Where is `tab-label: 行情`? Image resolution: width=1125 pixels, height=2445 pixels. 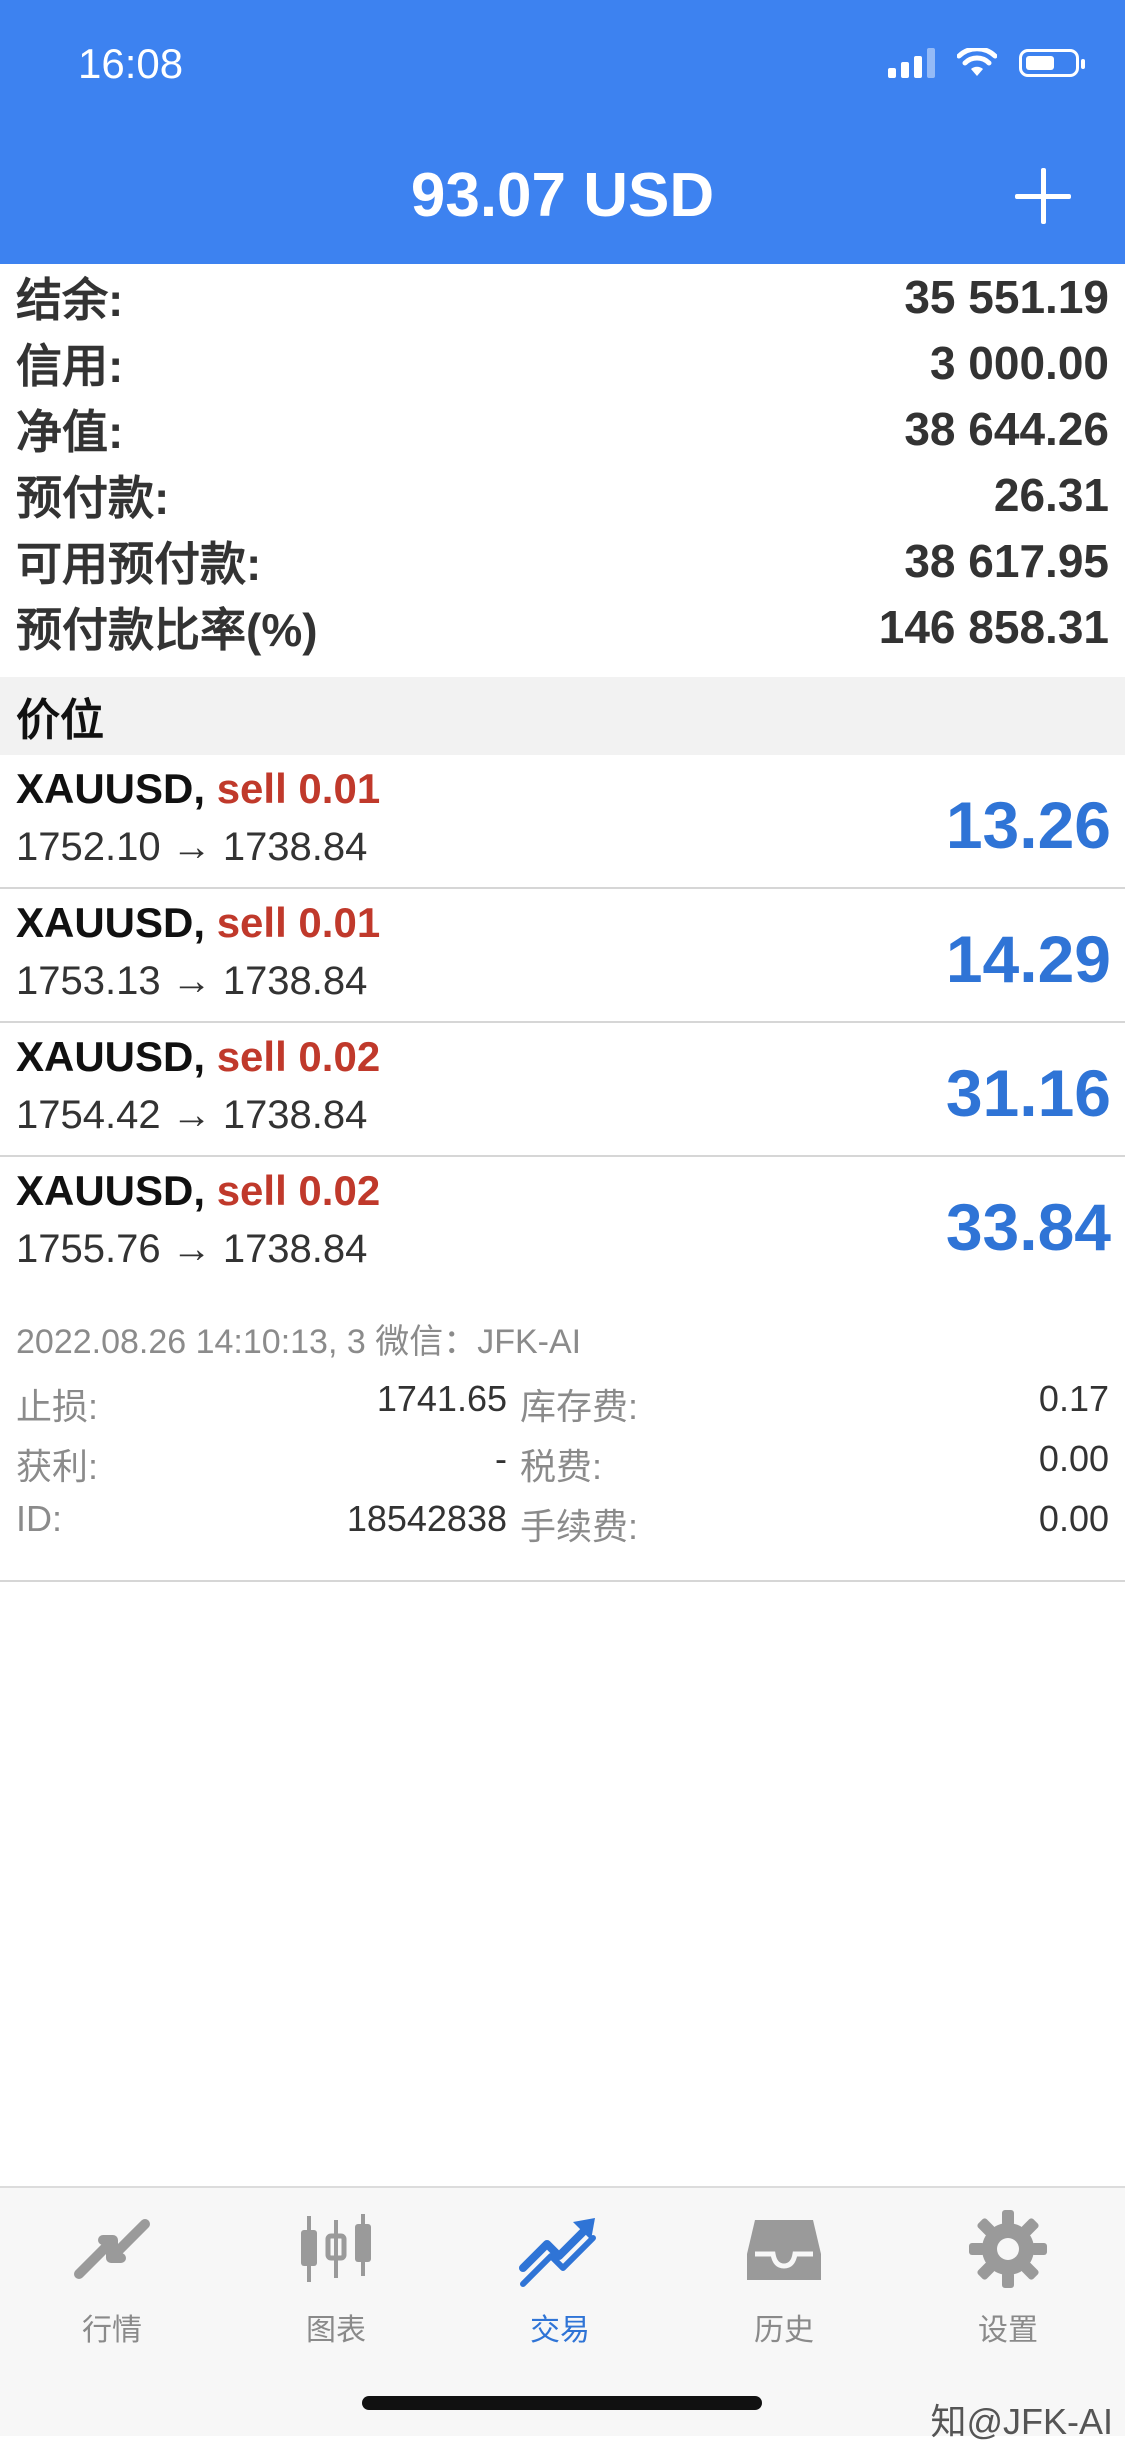 tab-label: 行情 is located at coordinates (112, 2330).